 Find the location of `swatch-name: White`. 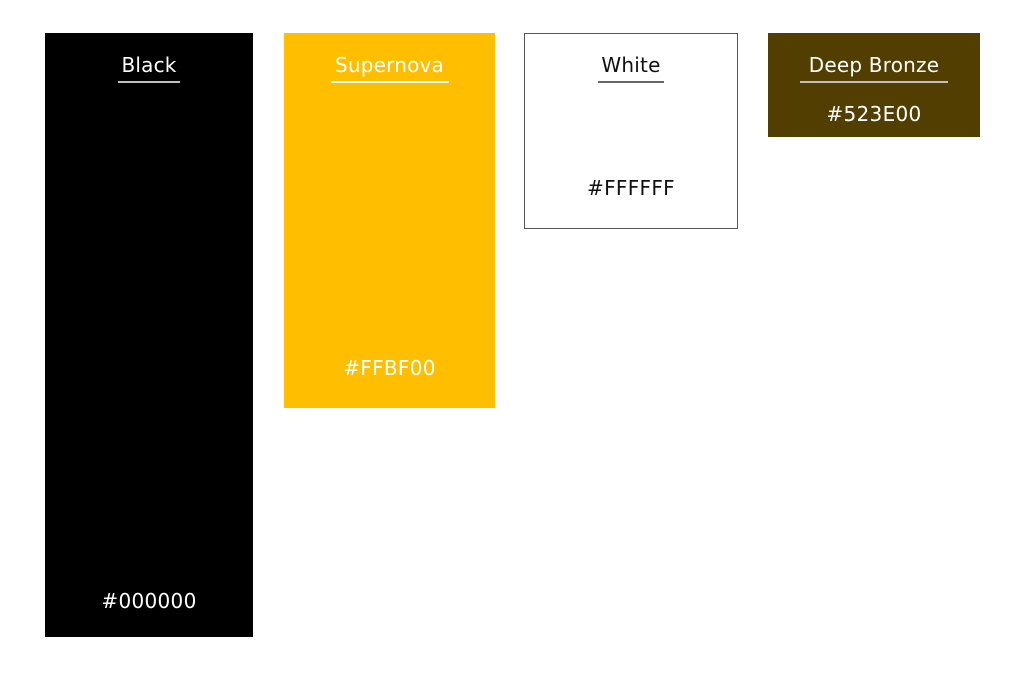

swatch-name: White is located at coordinates (631, 65).